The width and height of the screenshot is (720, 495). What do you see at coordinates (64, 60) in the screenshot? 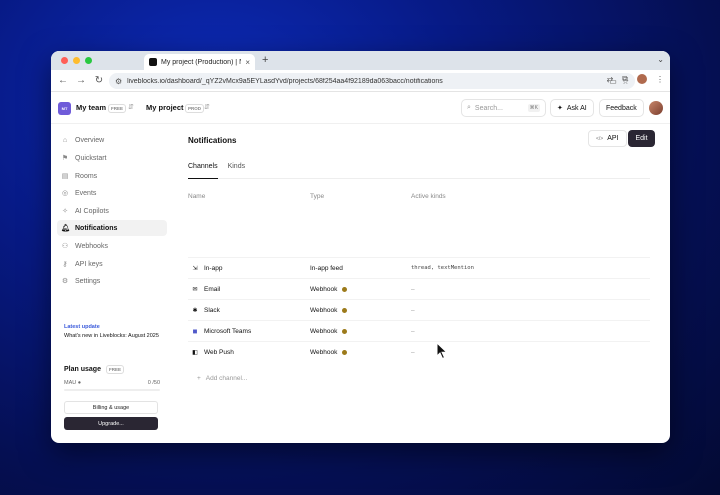
I see `close-window-button` at bounding box center [64, 60].